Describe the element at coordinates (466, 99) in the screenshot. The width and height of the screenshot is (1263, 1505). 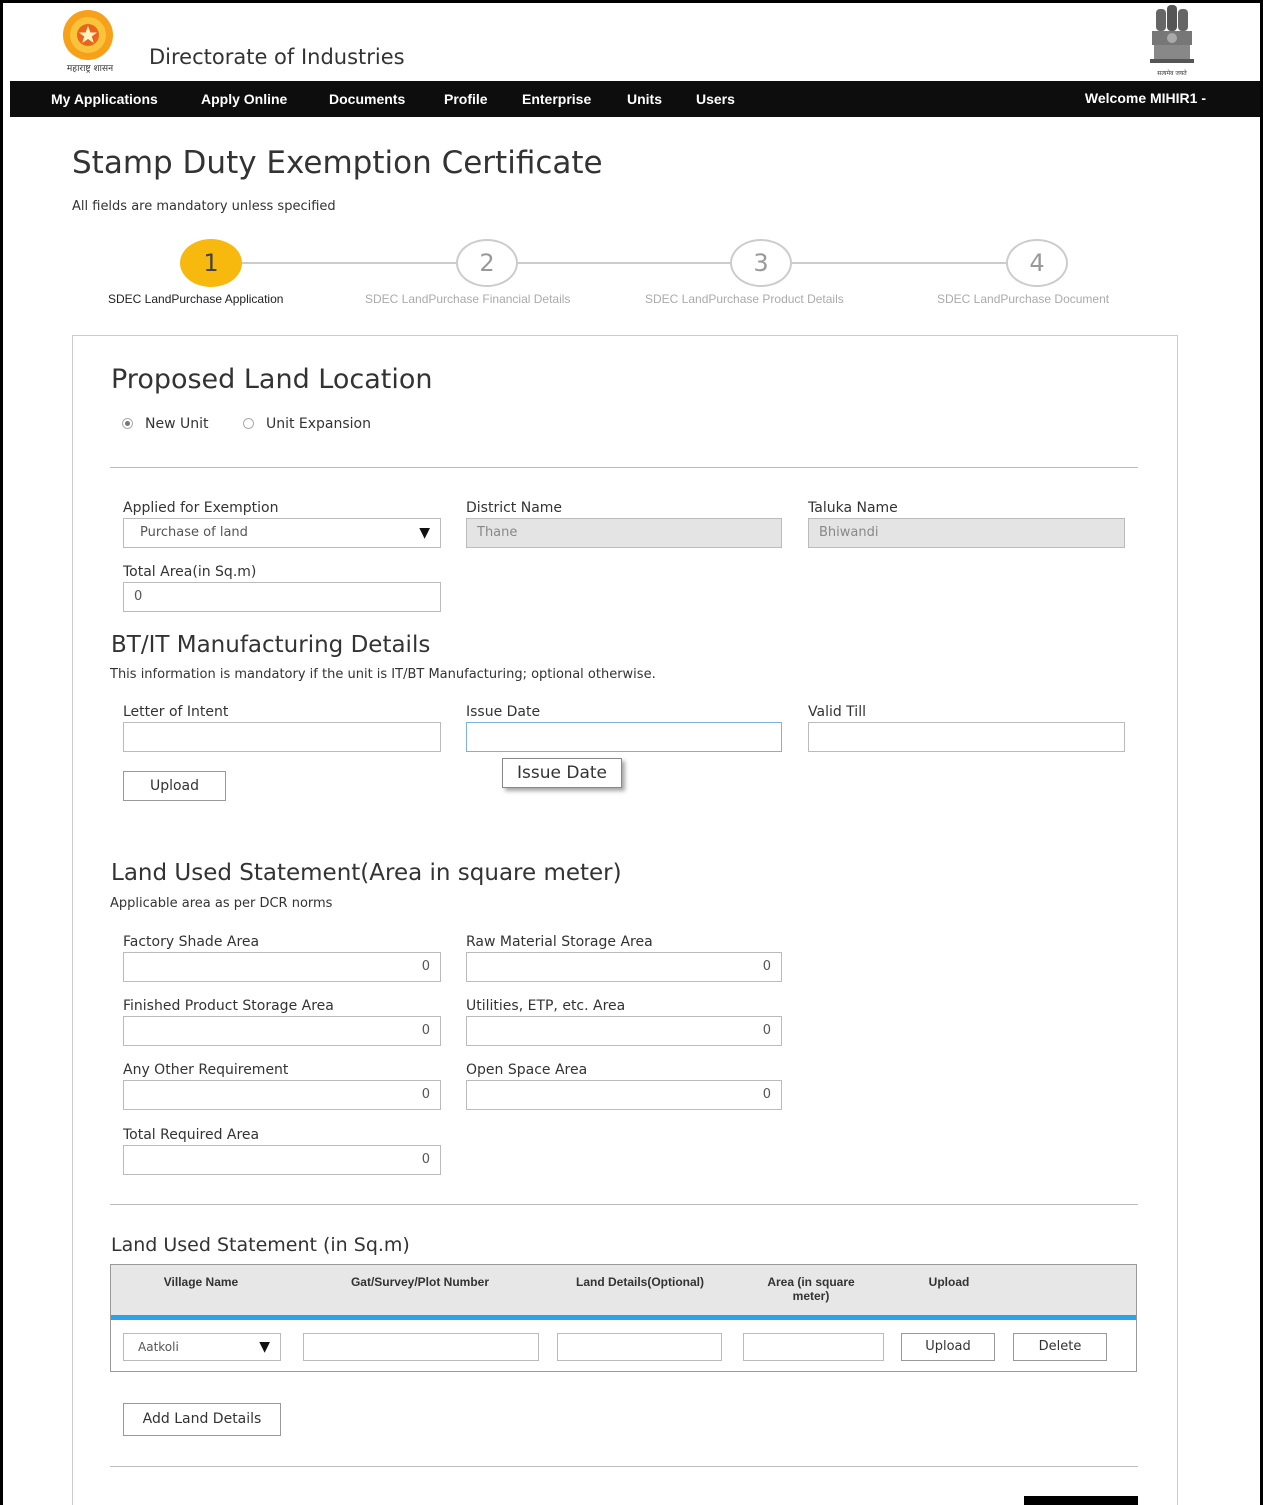
I see `nav-profile: Profile` at that location.